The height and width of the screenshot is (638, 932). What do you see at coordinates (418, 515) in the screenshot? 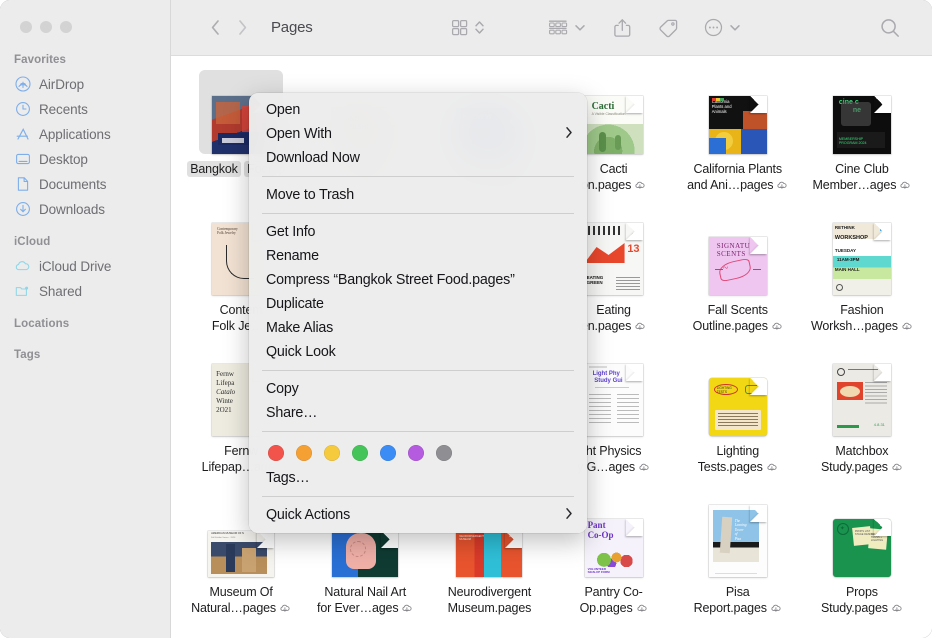
I see `menu-item-quick-actions: Quick Actions` at bounding box center [418, 515].